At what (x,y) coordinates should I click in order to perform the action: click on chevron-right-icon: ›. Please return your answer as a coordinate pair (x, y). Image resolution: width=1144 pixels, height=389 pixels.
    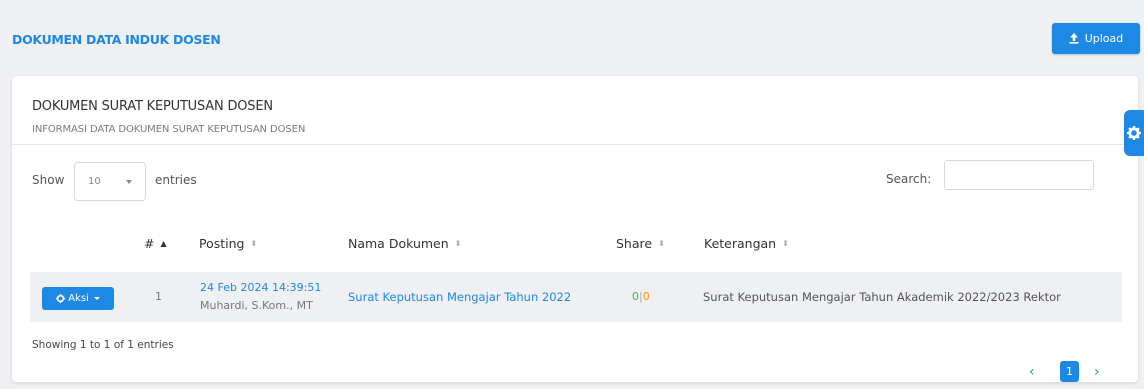
    Looking at the image, I should click on (1097, 372).